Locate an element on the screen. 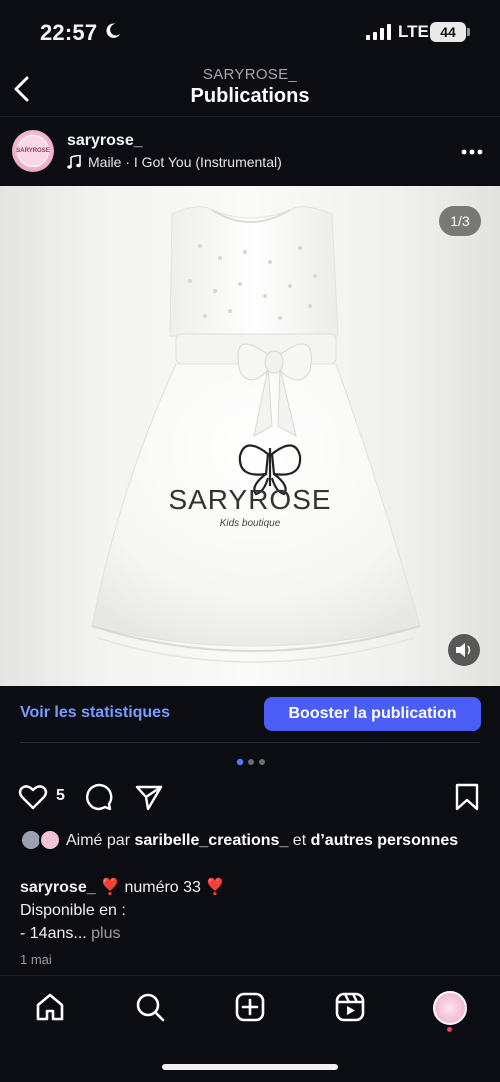  account-name: SARYROSE_ is located at coordinates (250, 74).